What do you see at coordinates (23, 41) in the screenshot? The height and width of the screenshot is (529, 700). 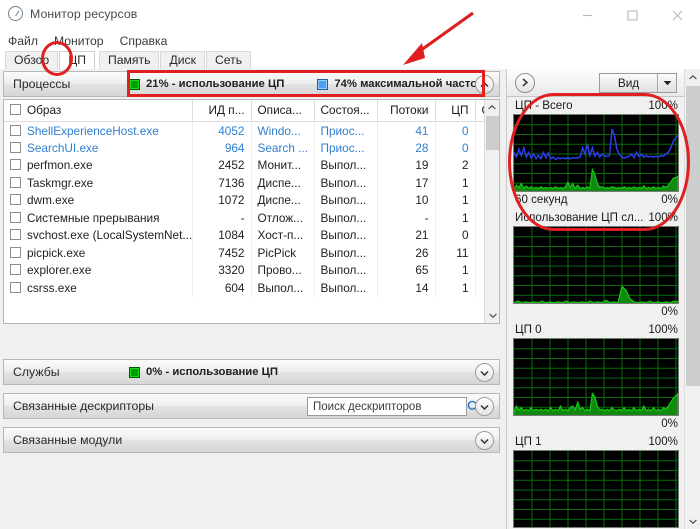 I see `menu-item-file: Файл` at bounding box center [23, 41].